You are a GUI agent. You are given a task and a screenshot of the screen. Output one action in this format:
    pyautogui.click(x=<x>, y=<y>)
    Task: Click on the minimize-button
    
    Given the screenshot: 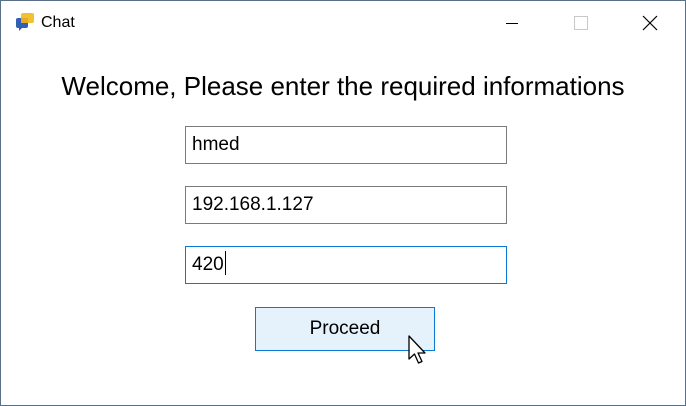 What is the action you would take?
    pyautogui.click(x=512, y=23)
    